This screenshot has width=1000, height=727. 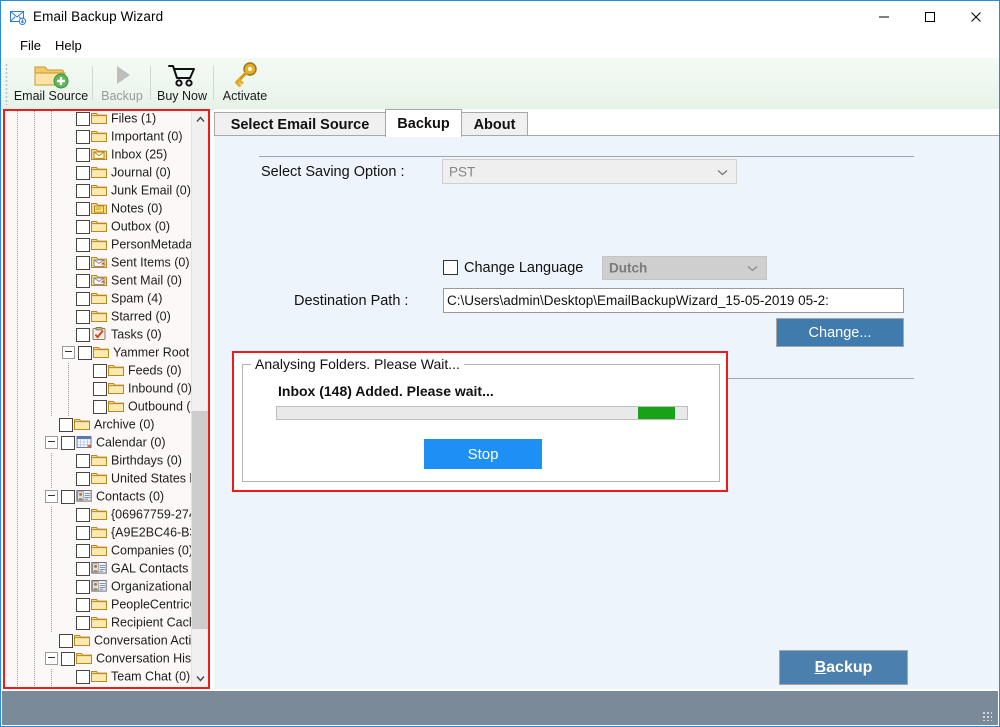 I want to click on tree-item: {A9E2BC46-B3A0-, so click(x=99, y=534).